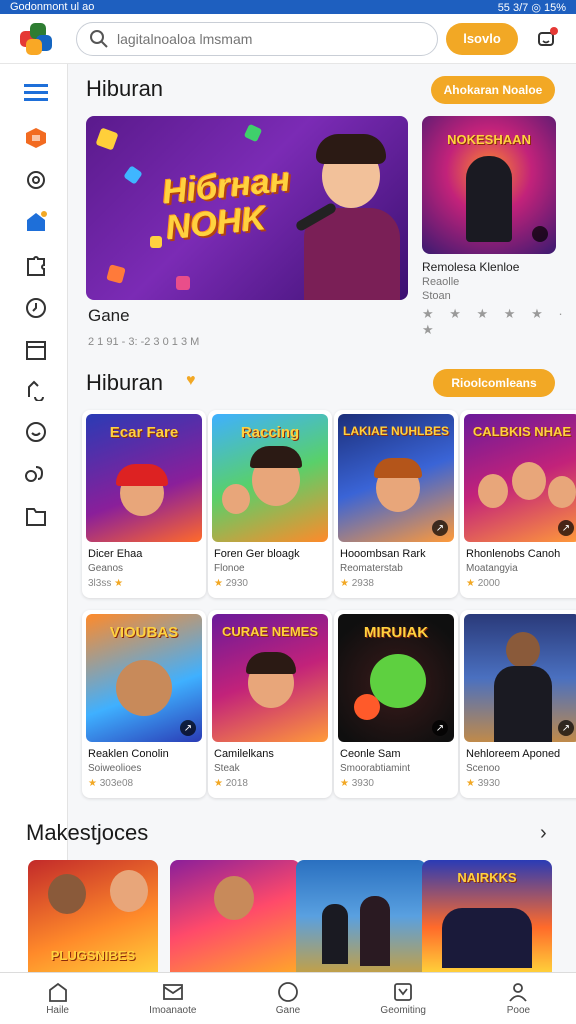 This screenshot has height=1024, width=576. What do you see at coordinates (227, 768) in the screenshot?
I see `game-subtitle: Steak` at bounding box center [227, 768].